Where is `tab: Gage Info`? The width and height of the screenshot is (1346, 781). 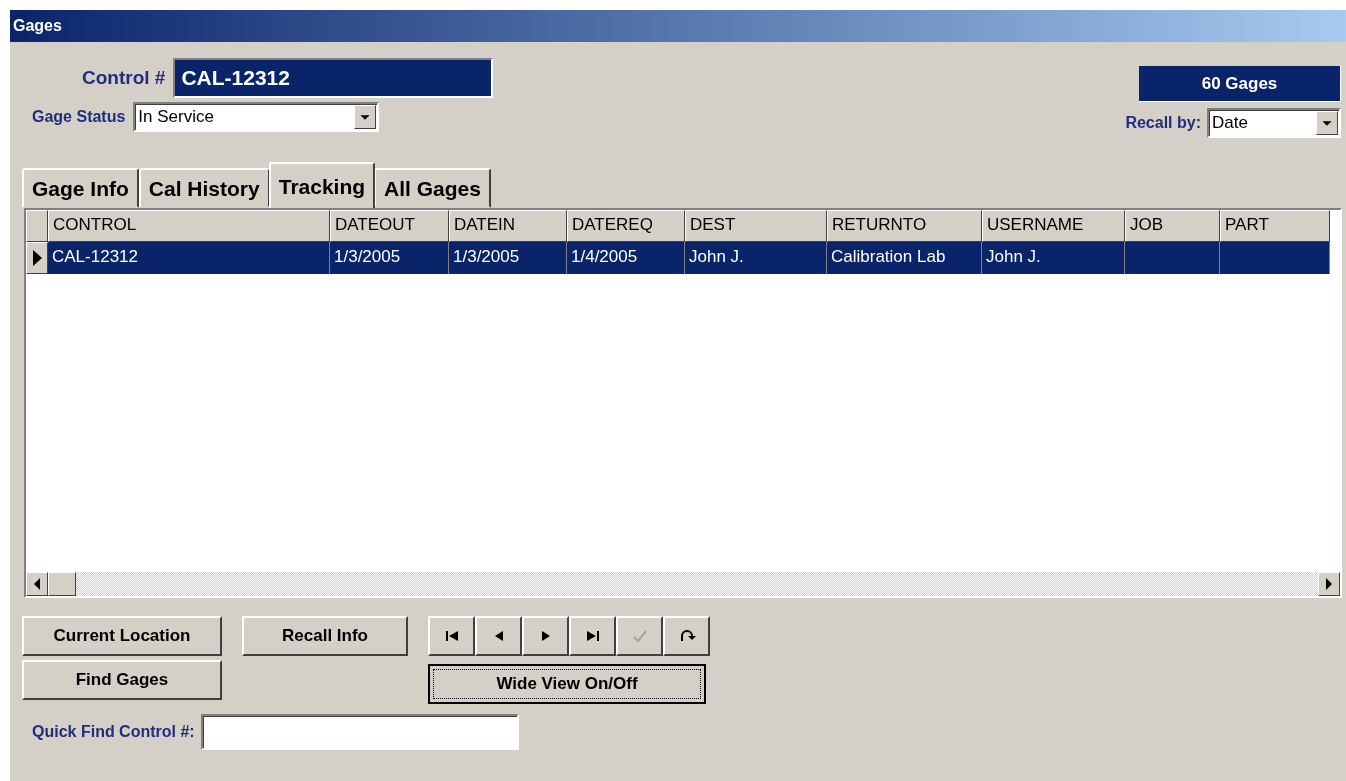
tab: Gage Info is located at coordinates (80, 188).